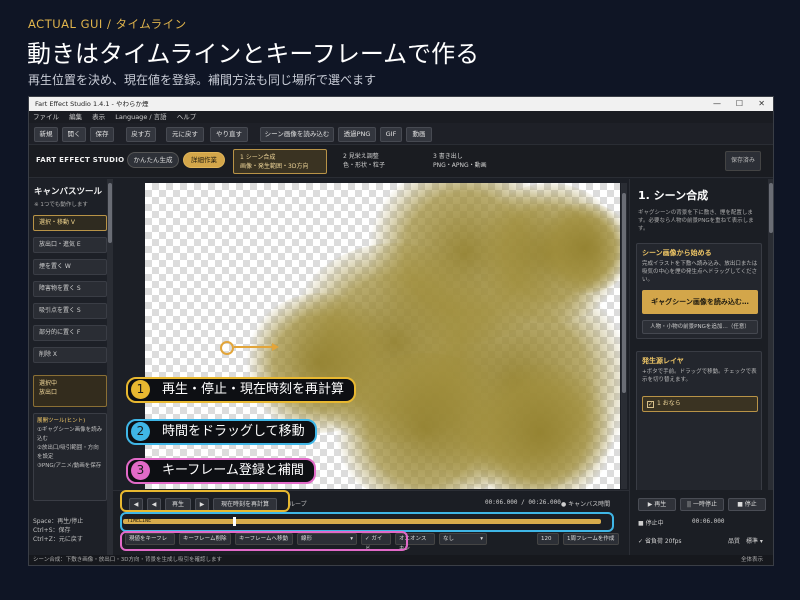 The height and width of the screenshot is (600, 800). I want to click on layer-item: ✓ 1 おなら, so click(700, 404).